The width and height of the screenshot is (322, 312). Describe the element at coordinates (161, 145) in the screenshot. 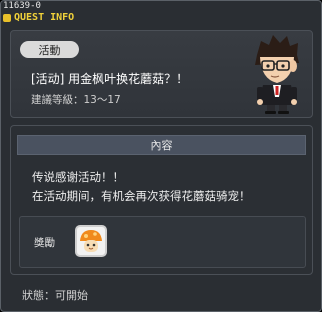

I see `content-header: 內容` at that location.